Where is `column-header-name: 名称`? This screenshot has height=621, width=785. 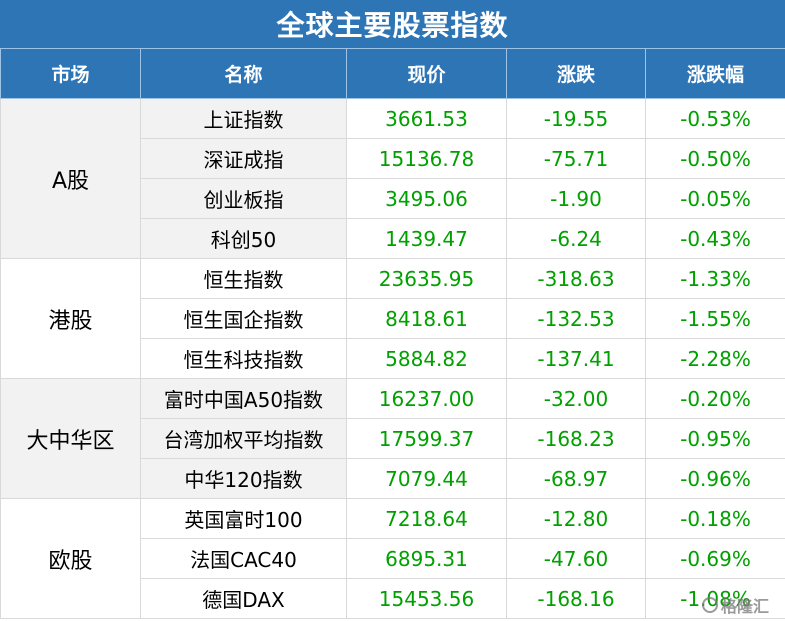
column-header-name: 名称 is located at coordinates (243, 73).